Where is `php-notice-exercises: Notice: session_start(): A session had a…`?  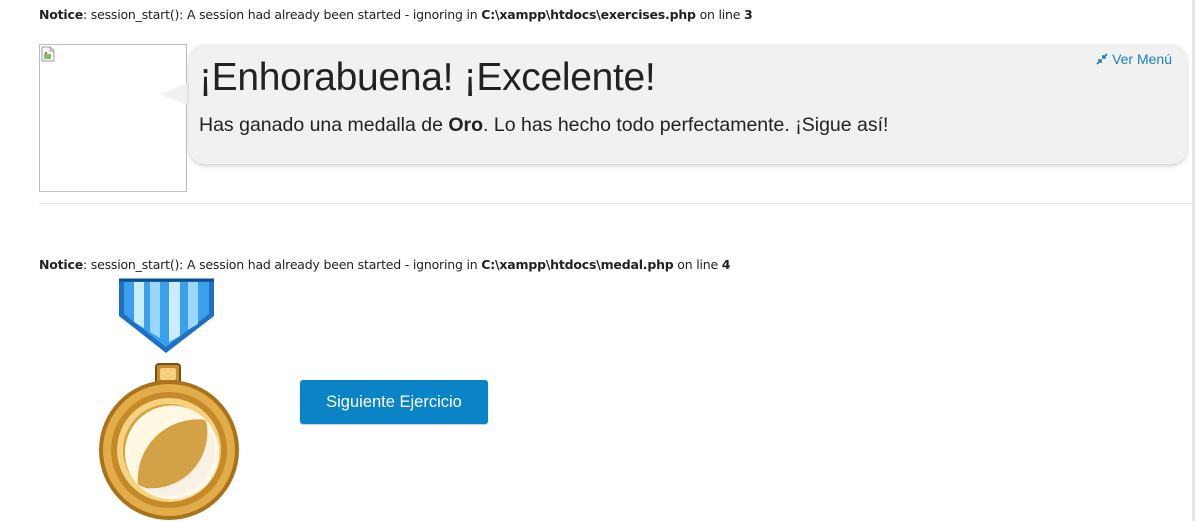 php-notice-exercises: Notice: session_start(): A session had a… is located at coordinates (396, 14).